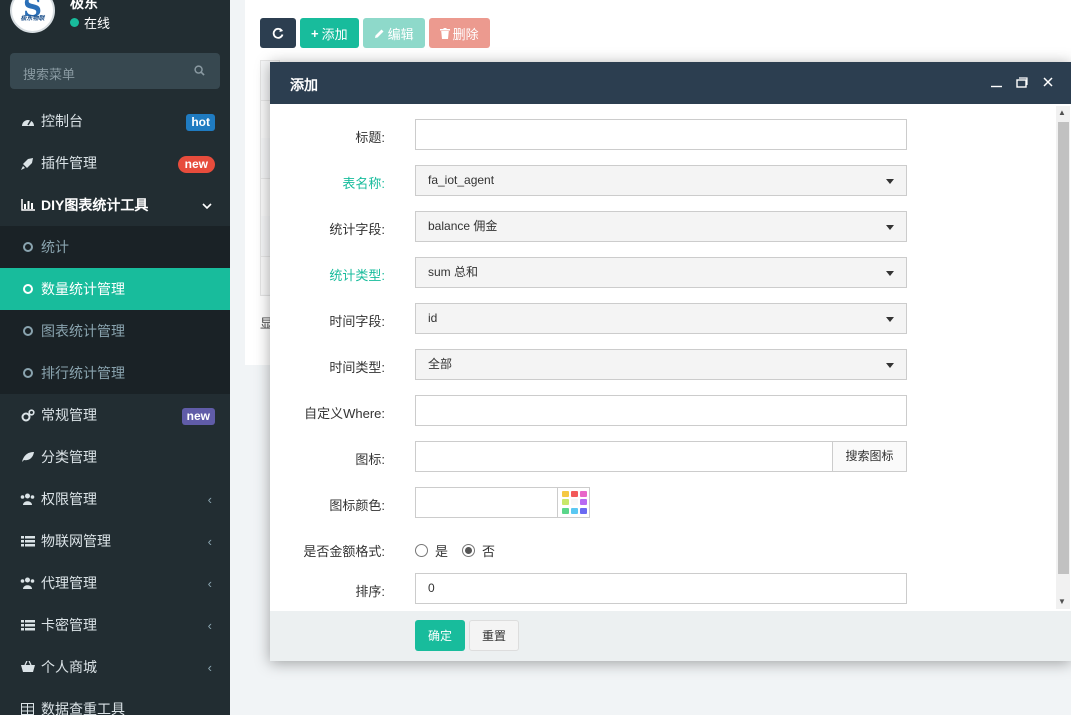 The height and width of the screenshot is (715, 1071). What do you see at coordinates (329, 33) in the screenshot?
I see `add-button: + 添加` at bounding box center [329, 33].